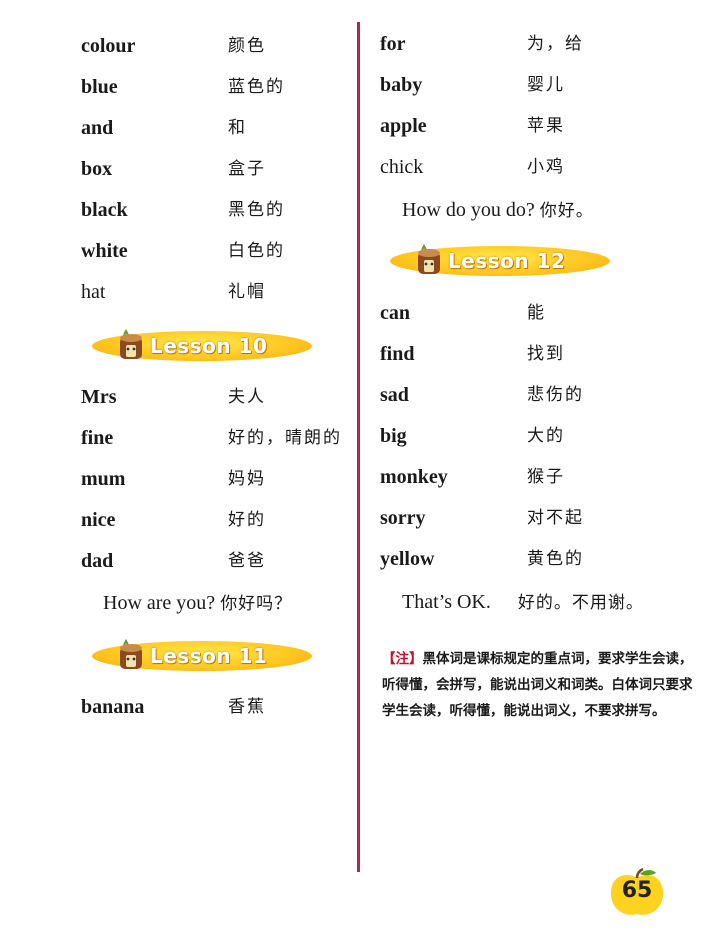 Image resolution: width=720 pixels, height=930 pixels. I want to click on vocab-chinese: 为，给, so click(555, 44).